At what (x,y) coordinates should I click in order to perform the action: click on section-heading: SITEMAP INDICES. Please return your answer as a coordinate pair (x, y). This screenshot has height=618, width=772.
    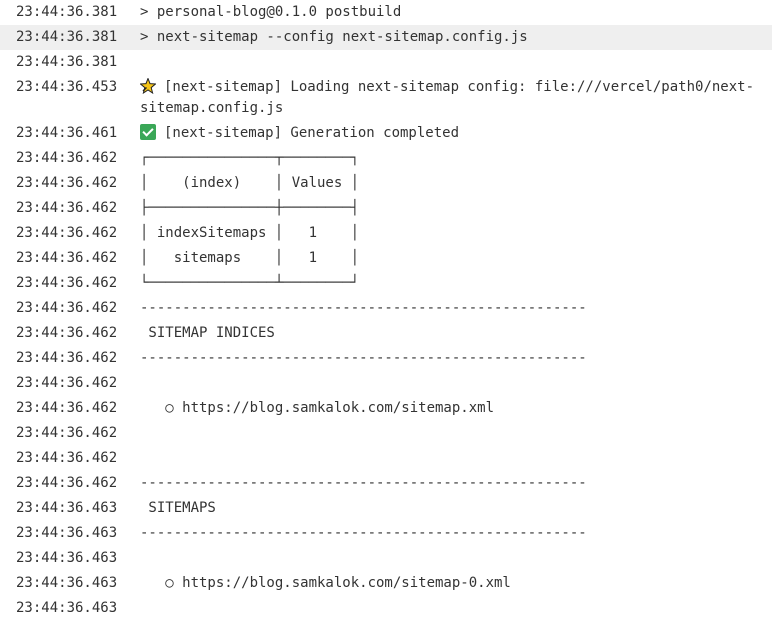
    Looking at the image, I should click on (207, 333).